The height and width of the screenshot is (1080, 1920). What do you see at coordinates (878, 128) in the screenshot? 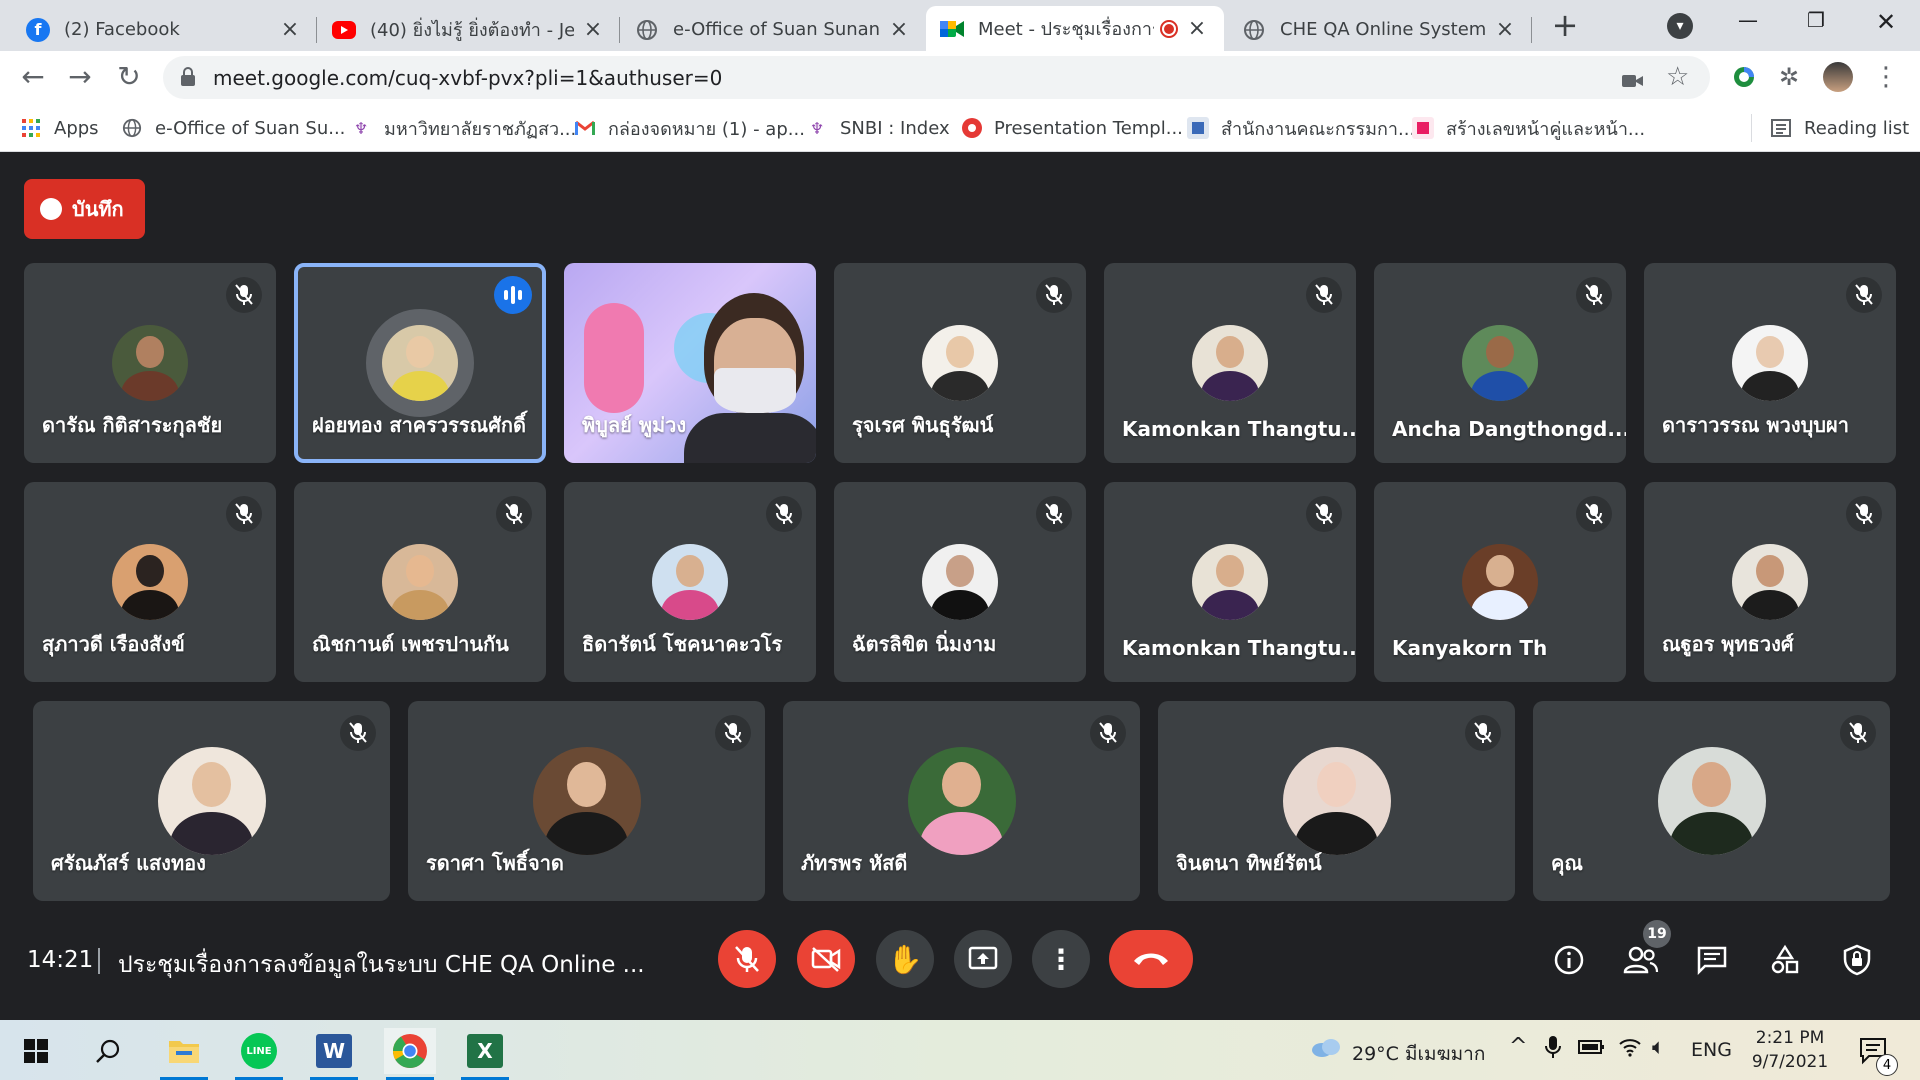
I see `bookmark-snbi: ♆ SNBI : Index` at bounding box center [878, 128].